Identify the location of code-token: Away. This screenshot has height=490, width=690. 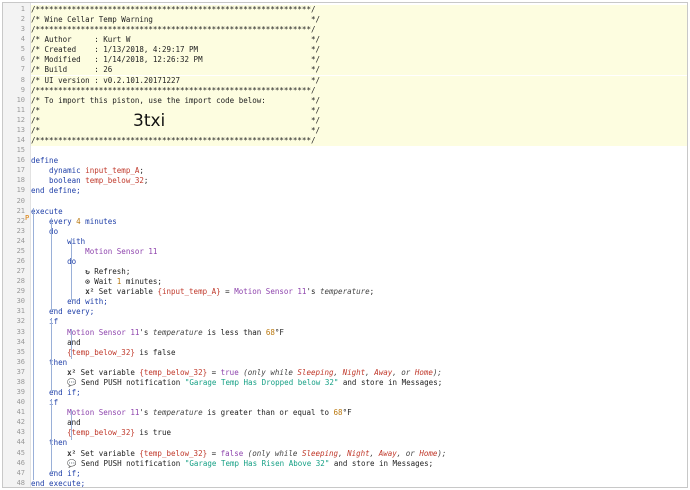
(387, 453).